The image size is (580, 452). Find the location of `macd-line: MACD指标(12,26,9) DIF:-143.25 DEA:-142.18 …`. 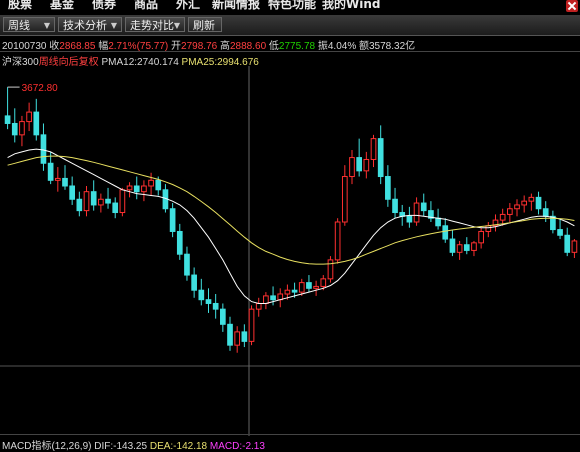

macd-line: MACD指标(12,26,9) DIF:-143.25 DEA:-142.18 … is located at coordinates (133, 444).